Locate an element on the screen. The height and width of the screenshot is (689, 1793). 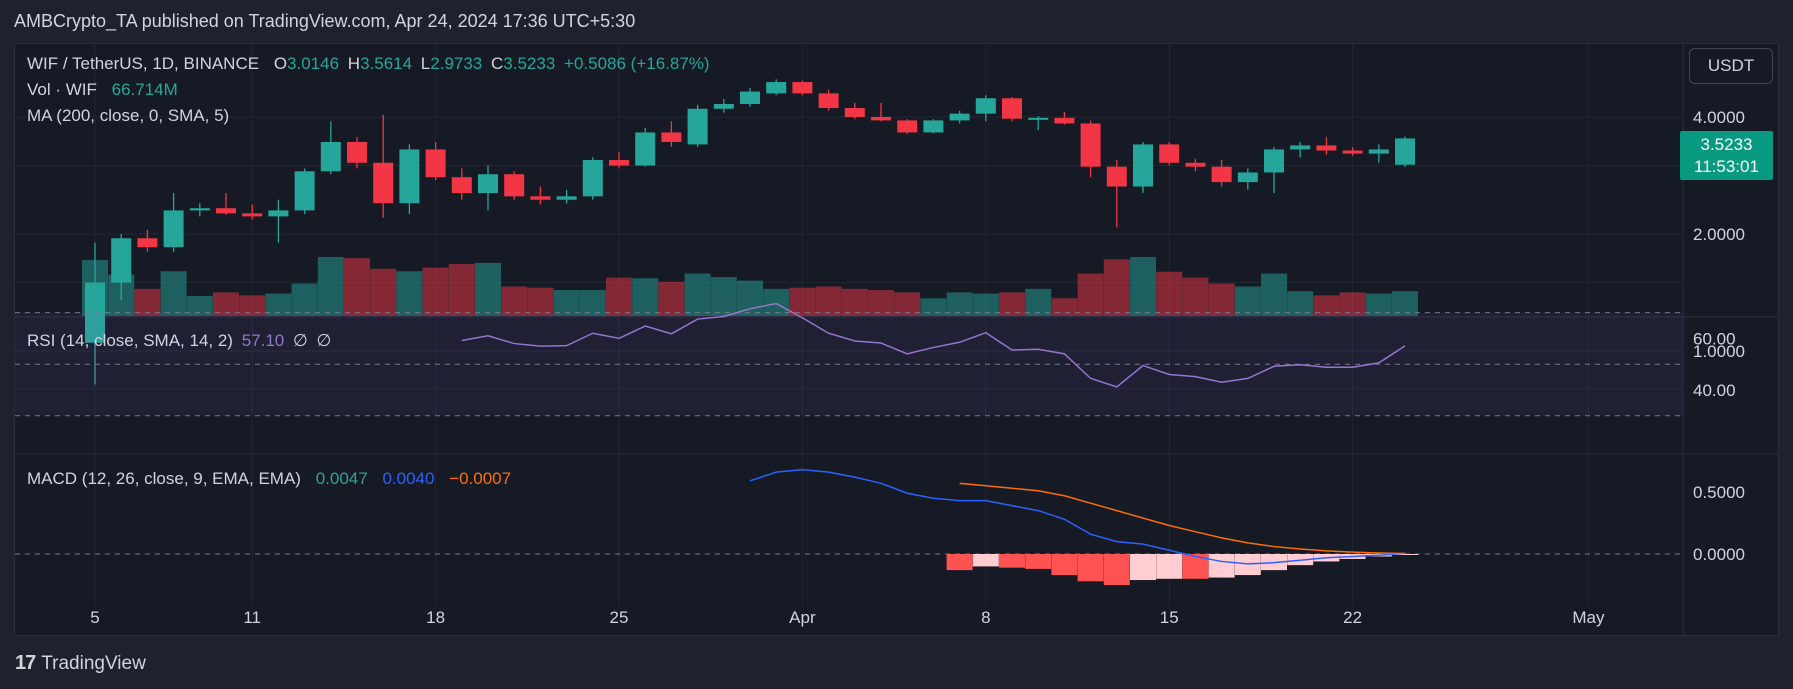
volume-bars is located at coordinates (750, 286).